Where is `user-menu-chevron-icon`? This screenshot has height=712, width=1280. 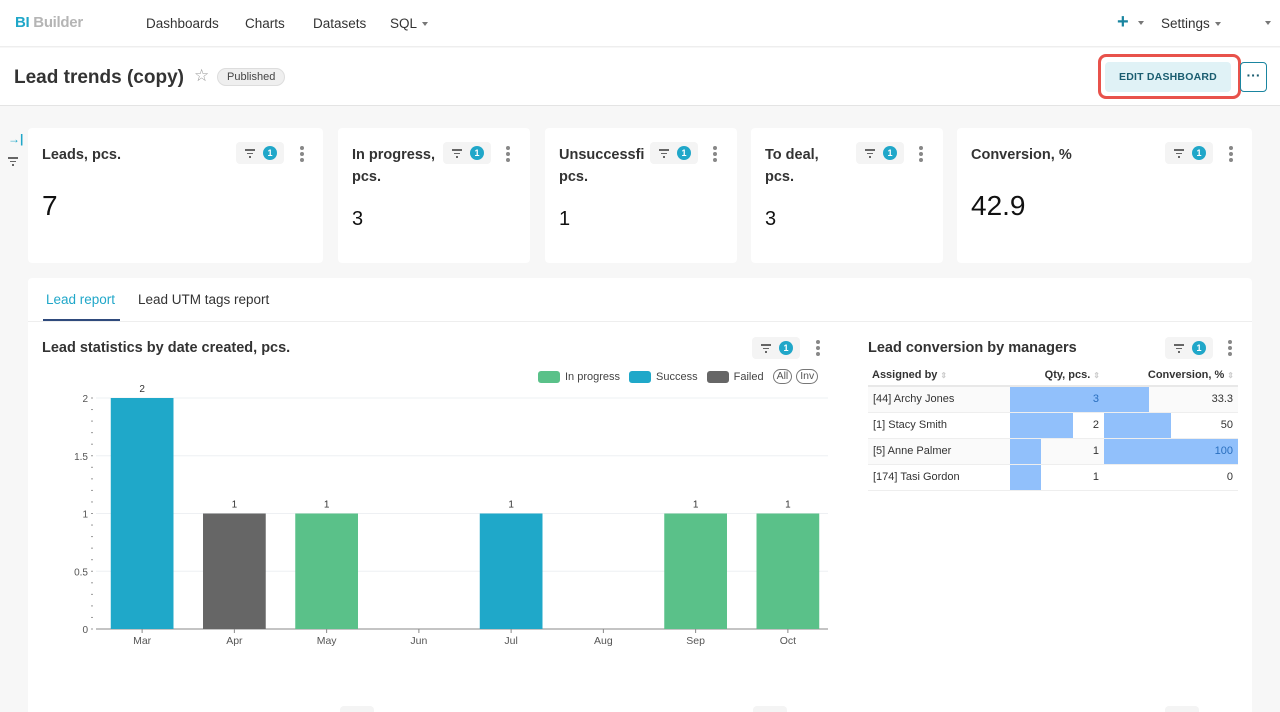
user-menu-chevron-icon is located at coordinates (1268, 23).